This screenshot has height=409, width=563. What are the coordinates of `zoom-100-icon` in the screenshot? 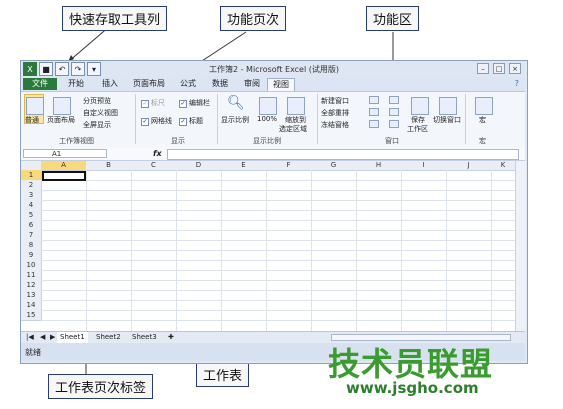 It's located at (268, 106).